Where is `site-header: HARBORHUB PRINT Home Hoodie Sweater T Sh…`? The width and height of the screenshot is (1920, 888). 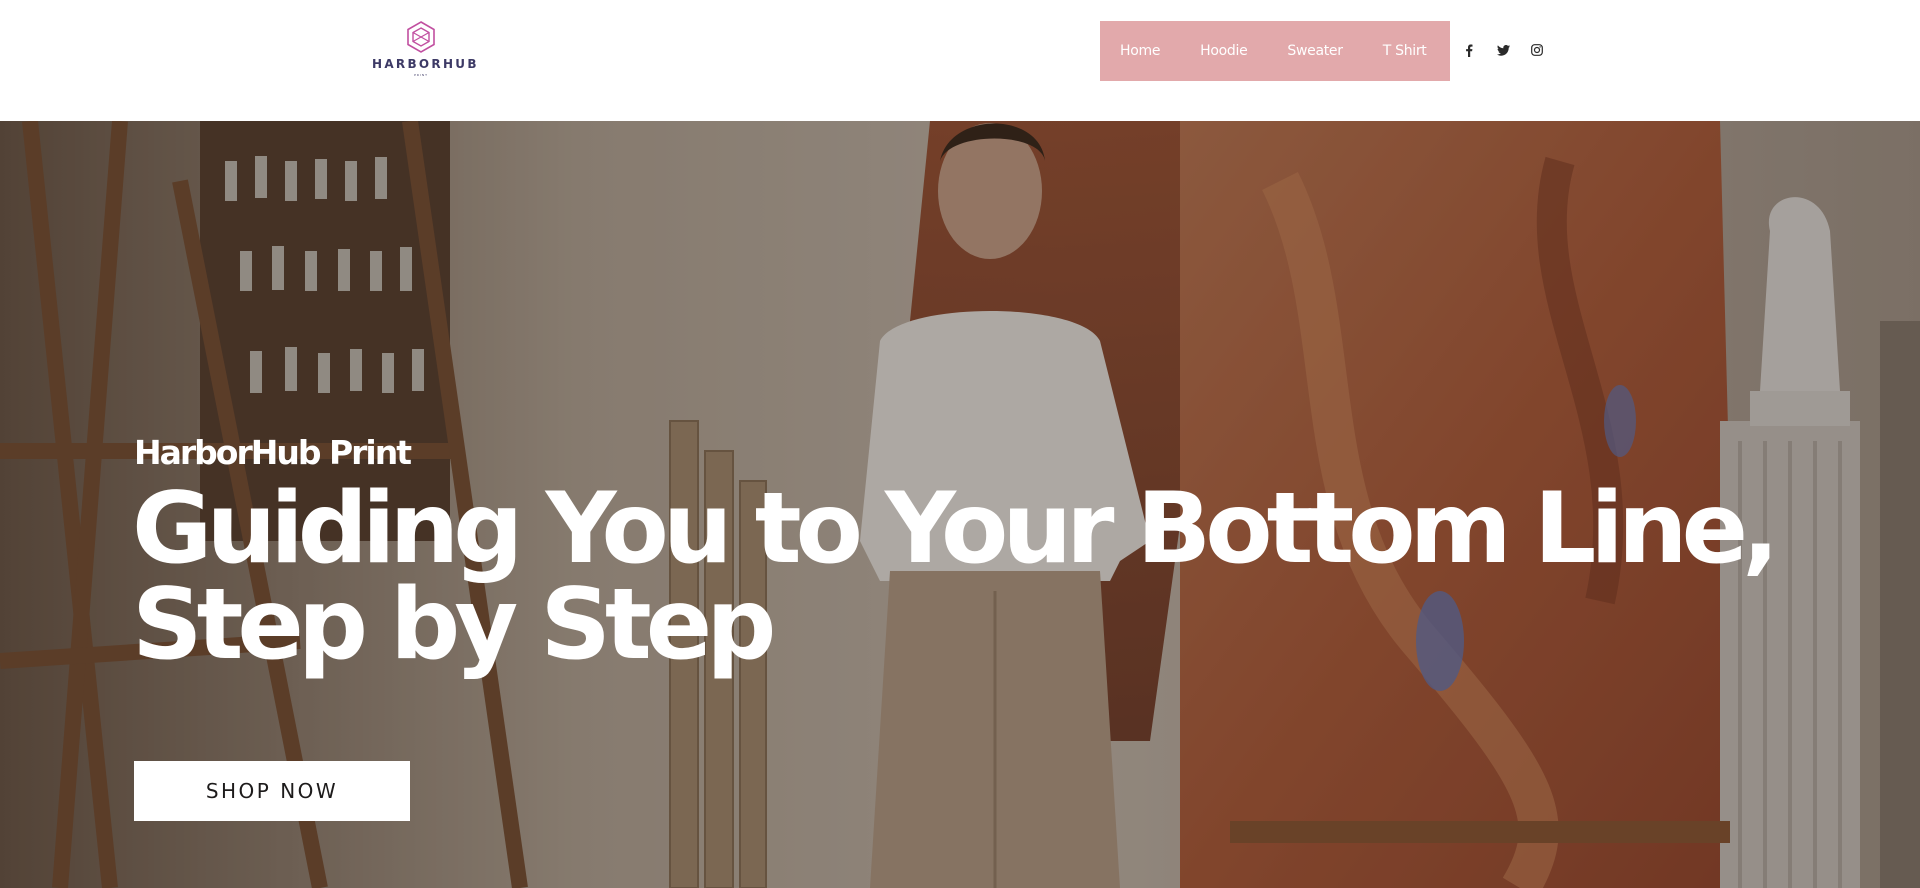 site-header: HARBORHUB PRINT Home Hoodie Sweater T Sh… is located at coordinates (960, 60).